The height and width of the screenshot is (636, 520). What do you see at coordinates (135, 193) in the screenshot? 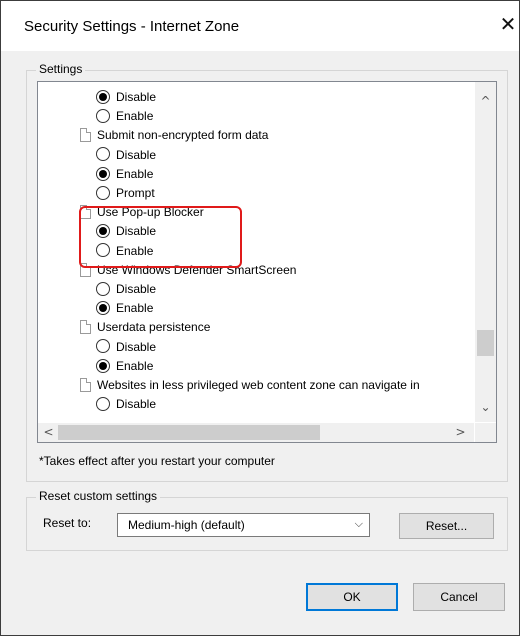
I see `setting-label: Prompt` at bounding box center [135, 193].